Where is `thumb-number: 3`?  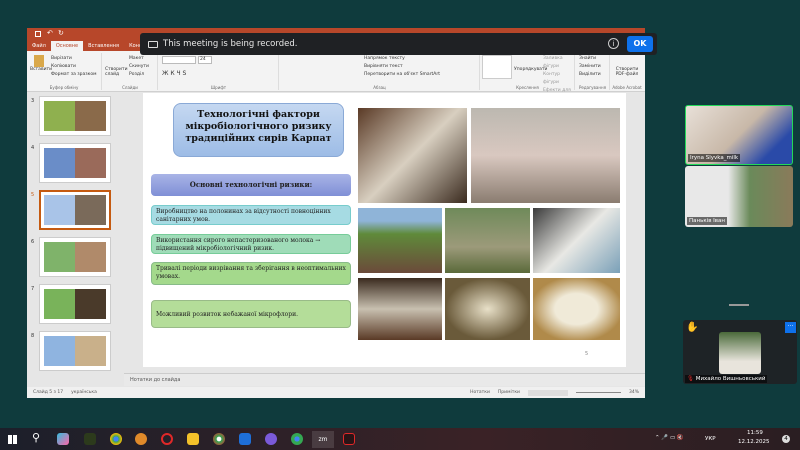
thumb-number: 3 is located at coordinates (33, 101).